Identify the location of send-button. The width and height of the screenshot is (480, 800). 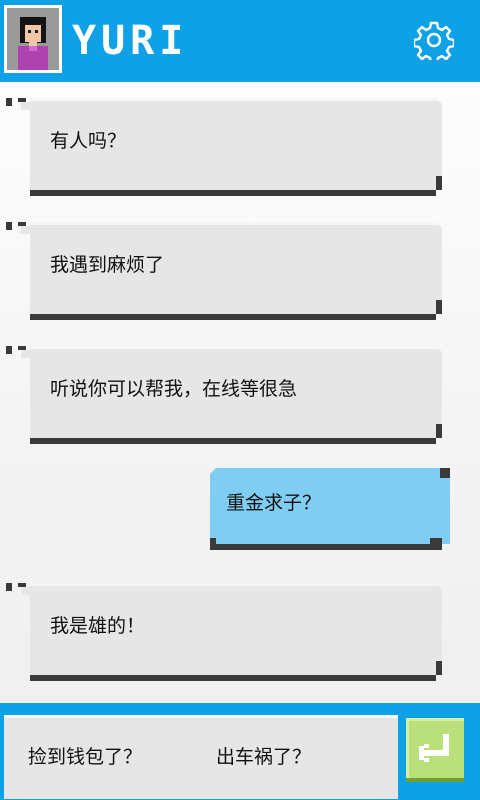
(435, 748).